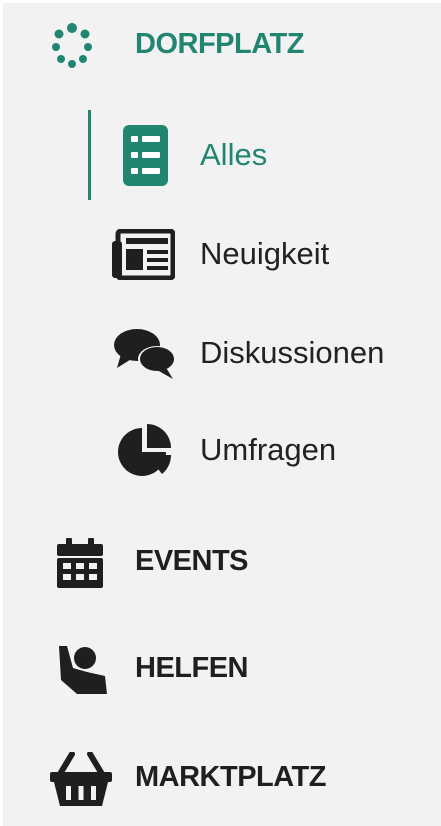 Image resolution: width=441 pixels, height=826 pixels. Describe the element at coordinates (268, 449) in the screenshot. I see `nav-label-umfragen: Umfragen` at that location.